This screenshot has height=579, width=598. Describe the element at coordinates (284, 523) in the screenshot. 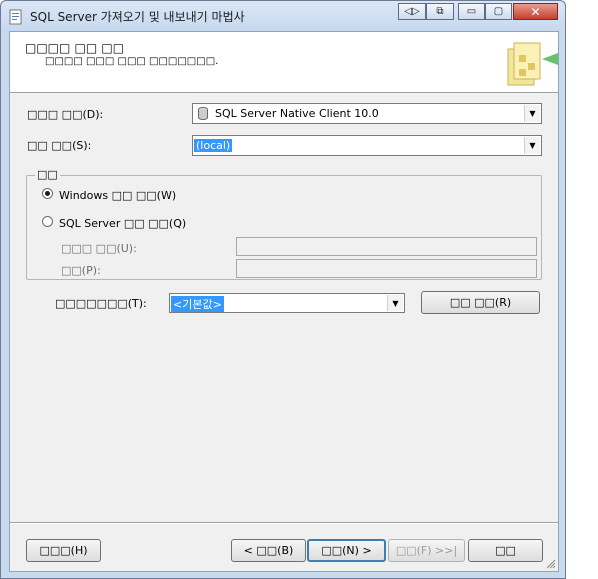

I see `footer-divider` at that location.